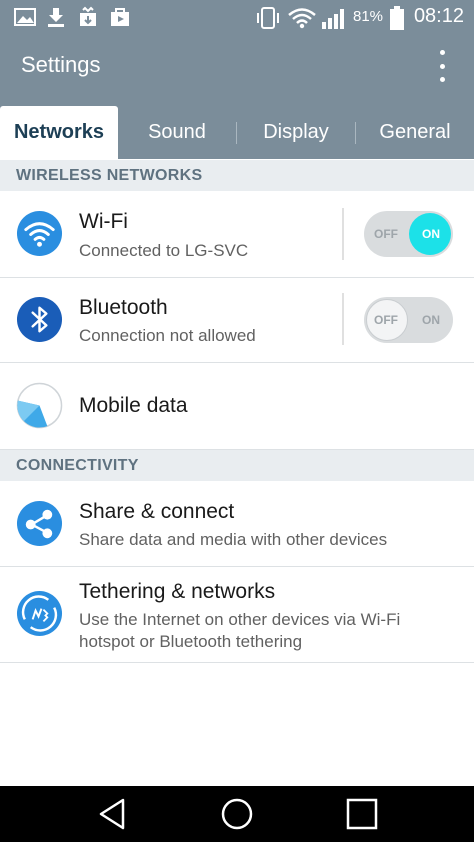 This screenshot has height=842, width=474. Describe the element at coordinates (442, 66) in the screenshot. I see `overflow-menu-icon` at that location.